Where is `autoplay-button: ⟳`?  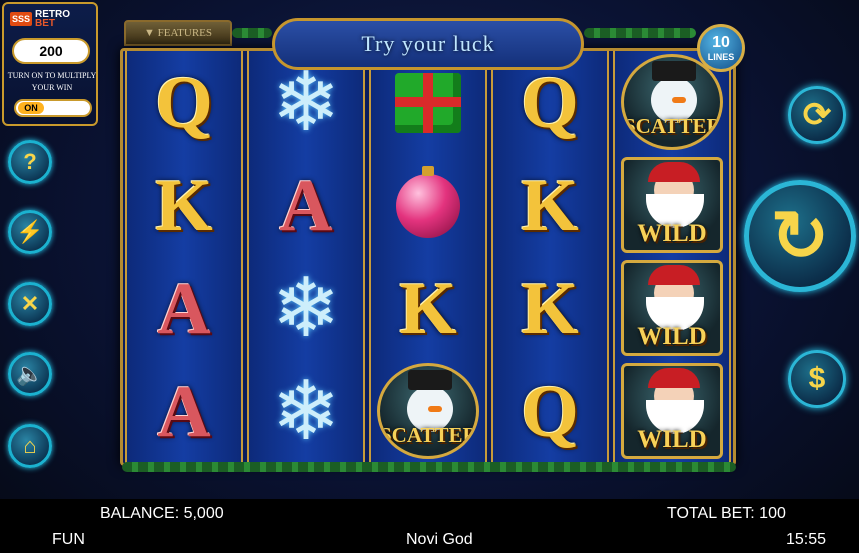 autoplay-button: ⟳ is located at coordinates (817, 115).